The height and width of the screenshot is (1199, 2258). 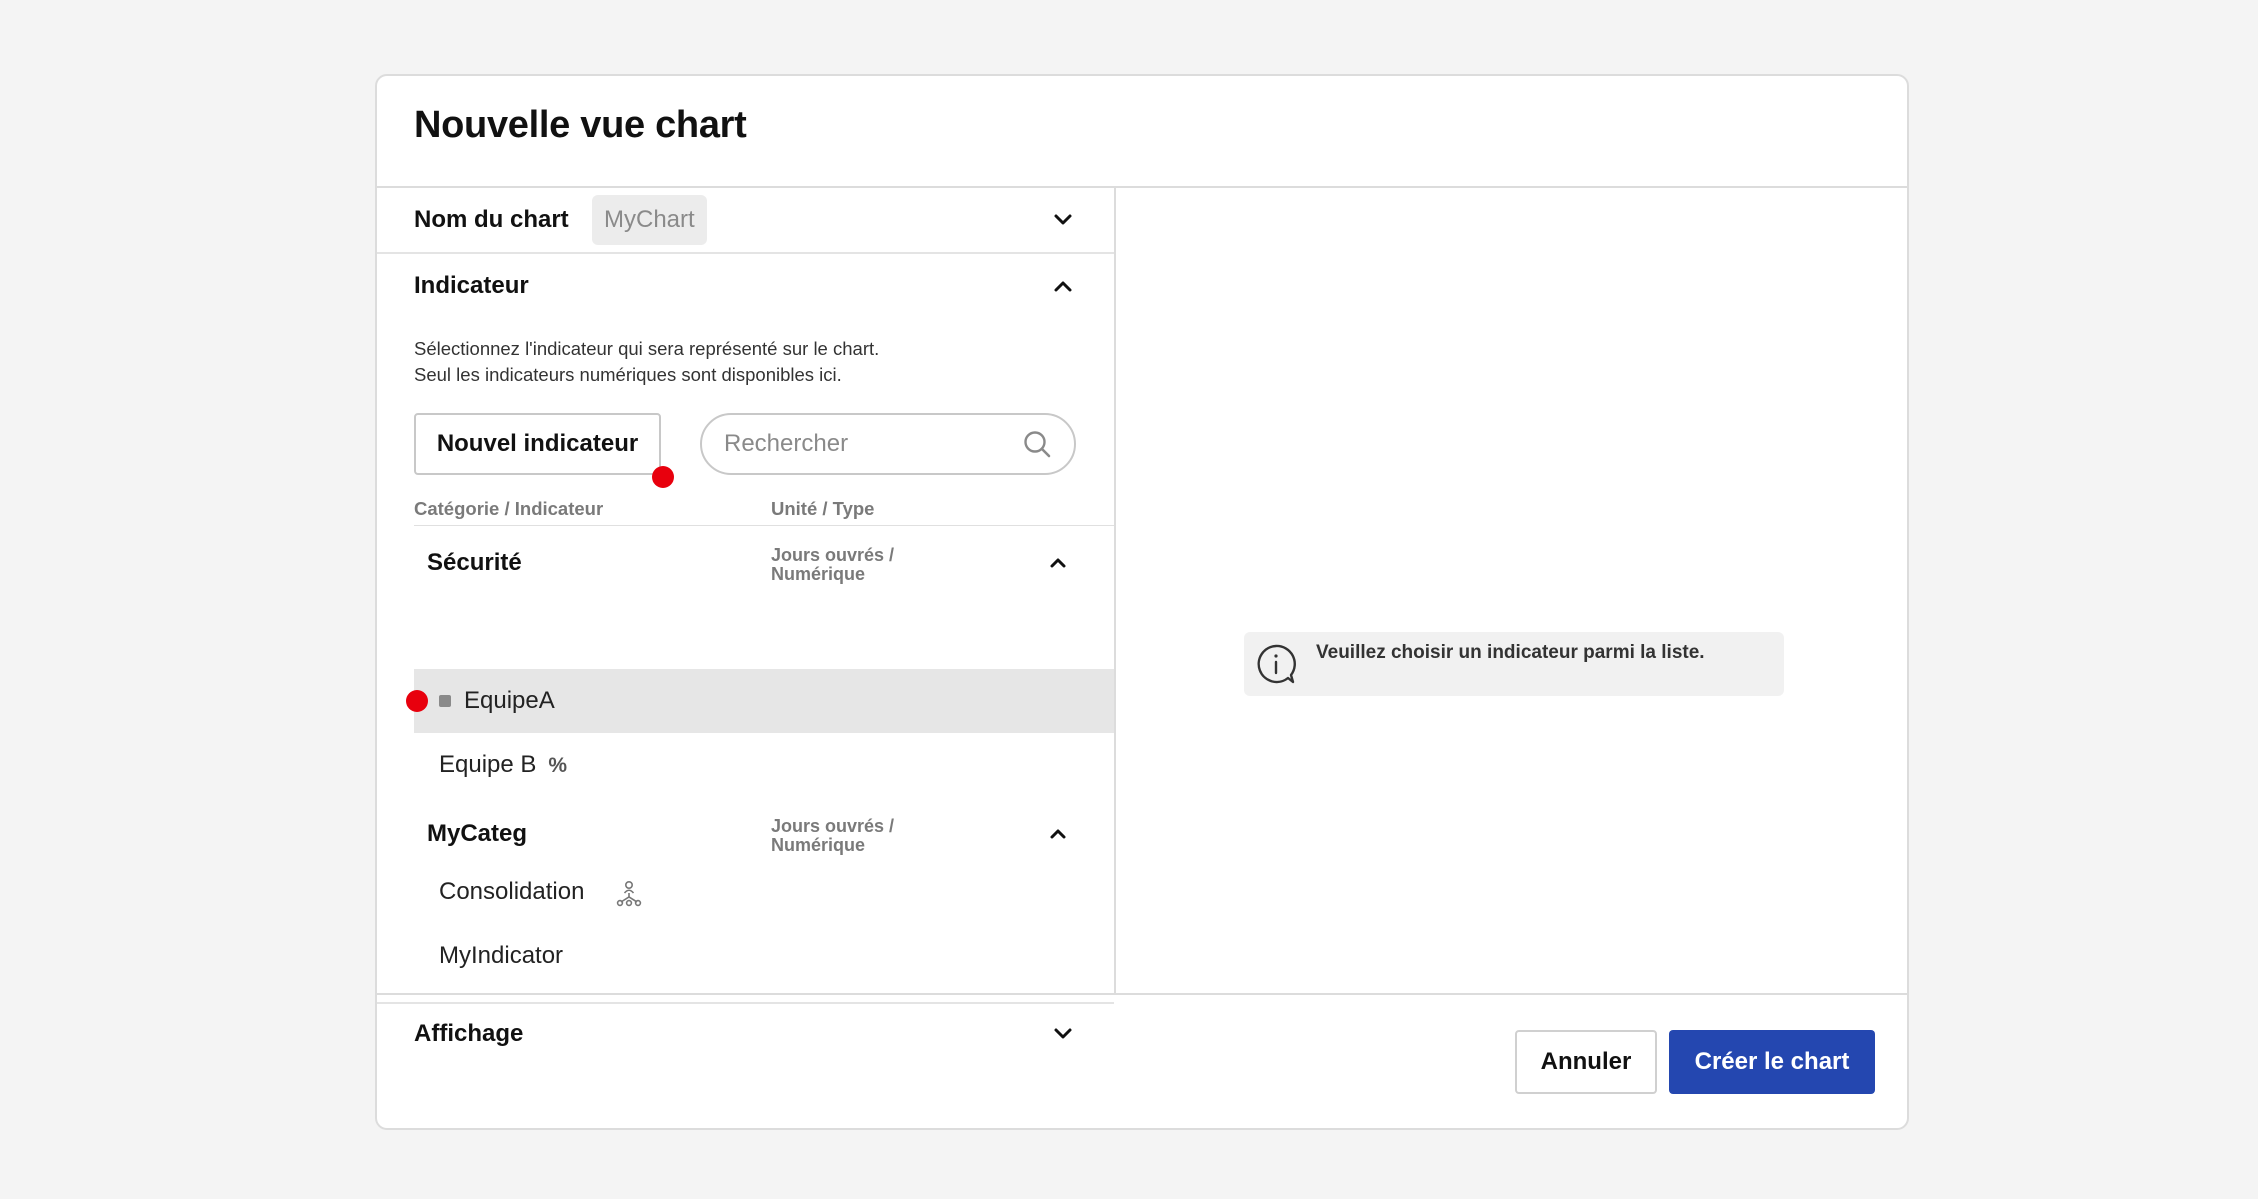 What do you see at coordinates (764, 765) in the screenshot?
I see `indicator-item-equipe-b: Equipe B%` at bounding box center [764, 765].